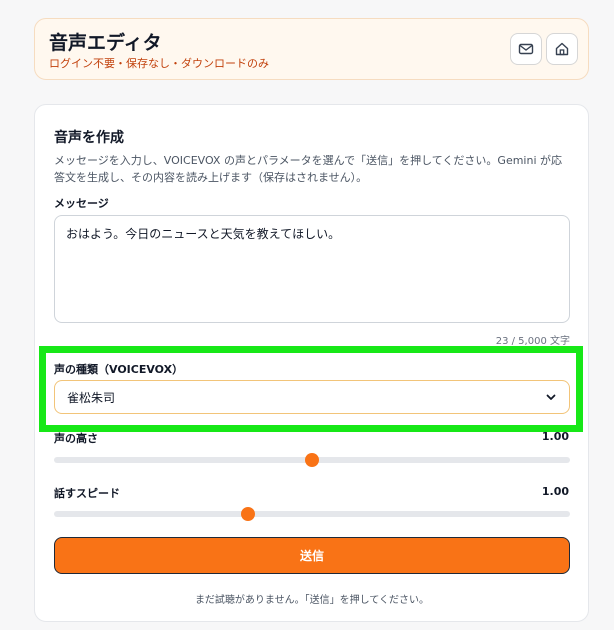  Describe the element at coordinates (312, 397) in the screenshot. I see `voice-select: 雀松朱司` at that location.